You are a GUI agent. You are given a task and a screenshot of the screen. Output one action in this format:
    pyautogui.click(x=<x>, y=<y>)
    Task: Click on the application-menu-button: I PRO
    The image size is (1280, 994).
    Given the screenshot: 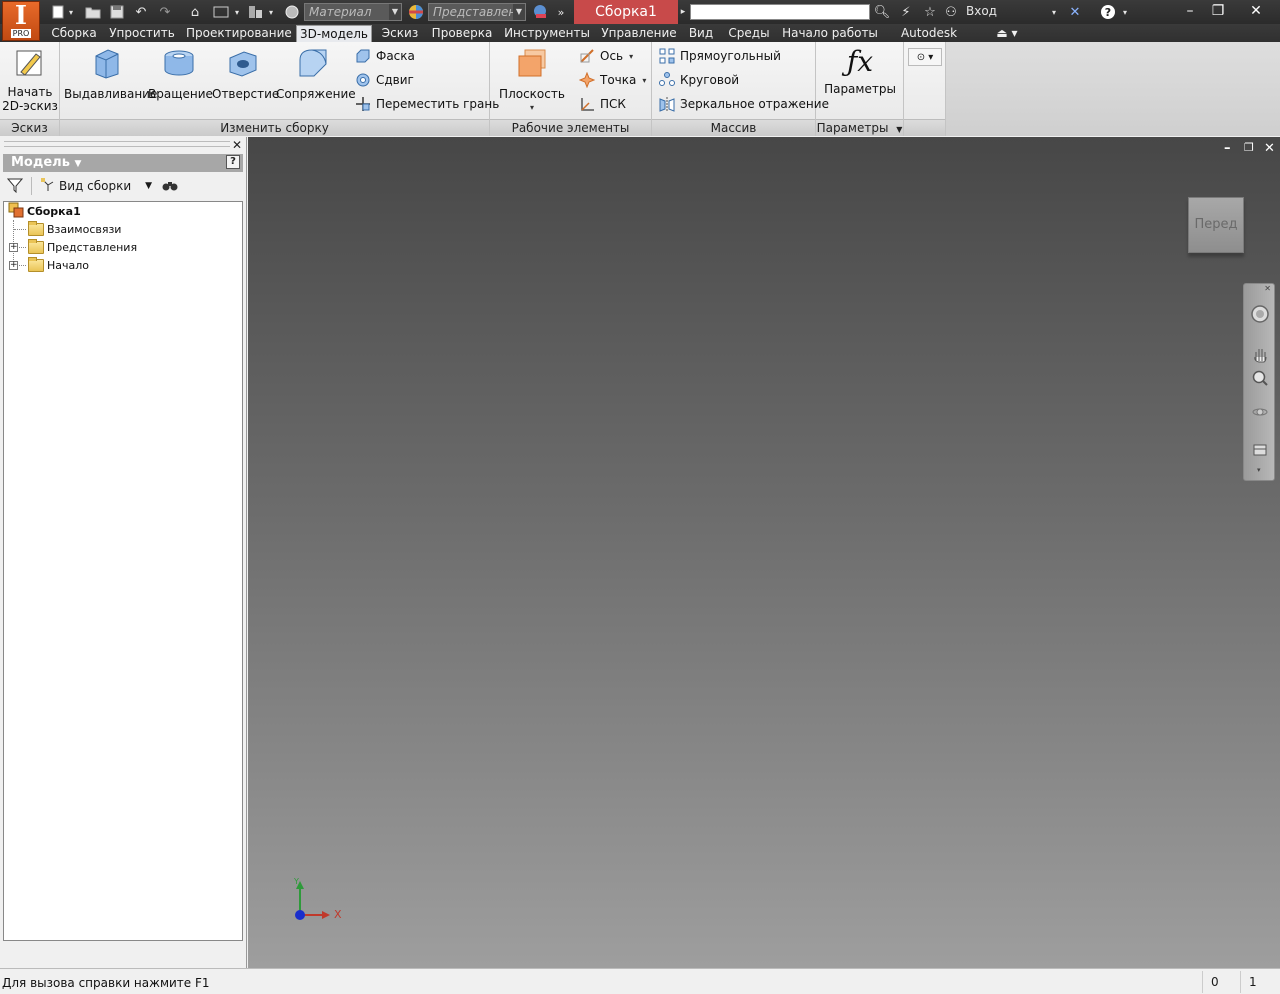 What is the action you would take?
    pyautogui.click(x=21, y=21)
    